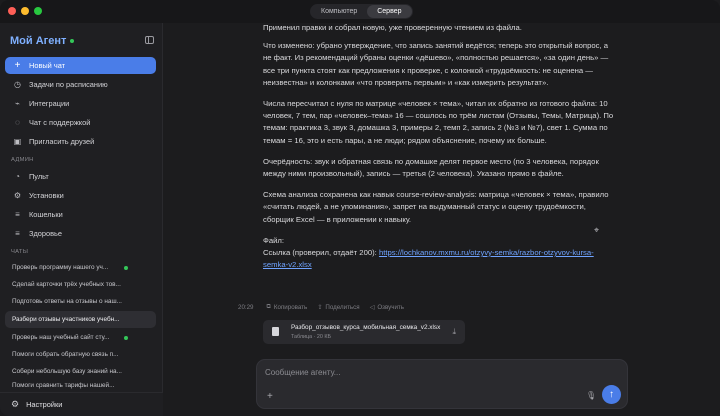  I want to click on sliders-icon: ⚙, so click(17, 195).